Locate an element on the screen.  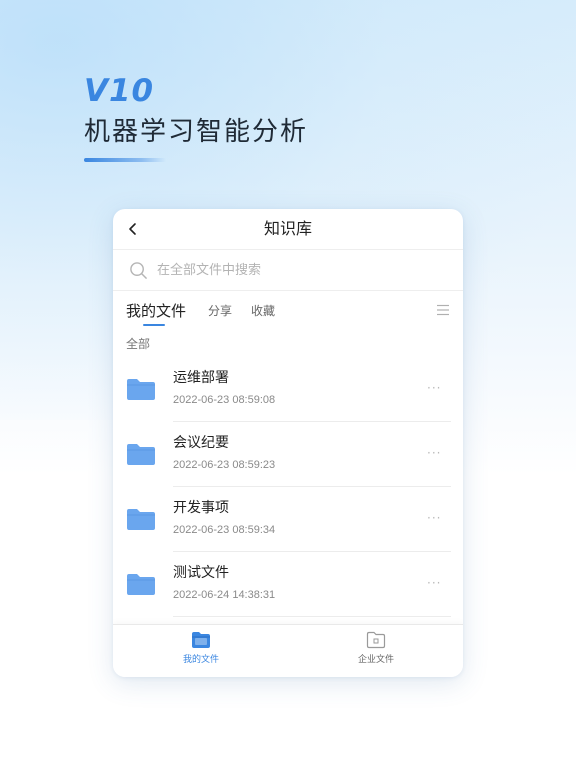
file-date: 2022-06-23 08:59:23 is located at coordinates (224, 465).